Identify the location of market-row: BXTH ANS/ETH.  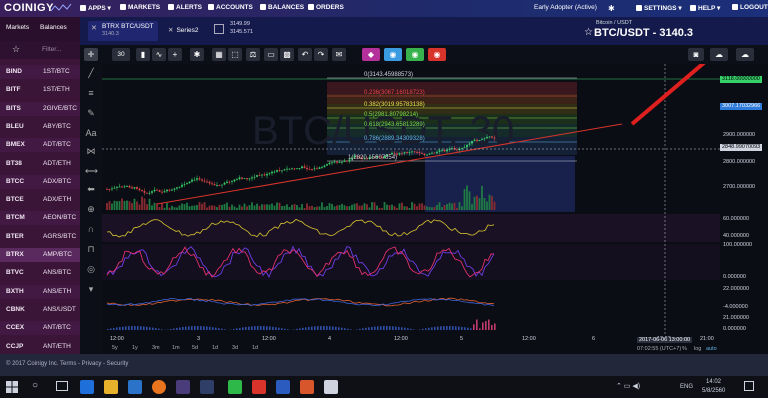
(40, 291).